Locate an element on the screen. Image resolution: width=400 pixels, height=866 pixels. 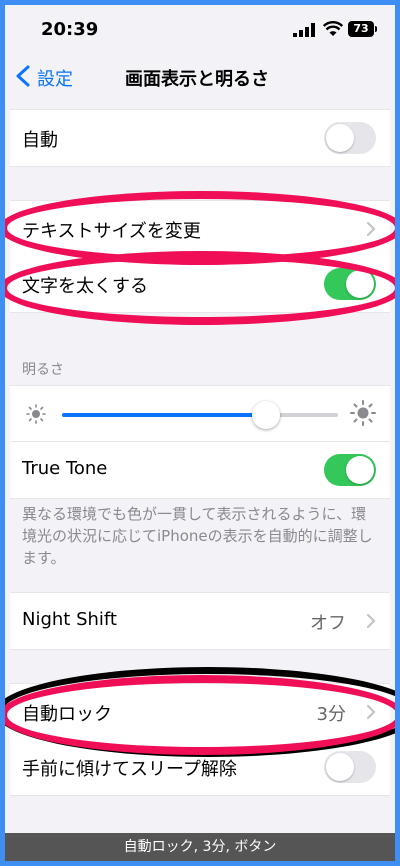
bold-text-row: 文字を太くする is located at coordinates (200, 284).